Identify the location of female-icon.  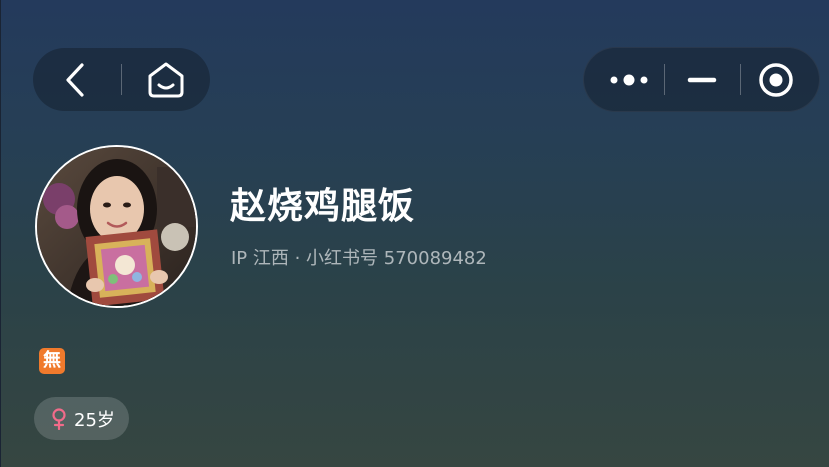
(59, 419).